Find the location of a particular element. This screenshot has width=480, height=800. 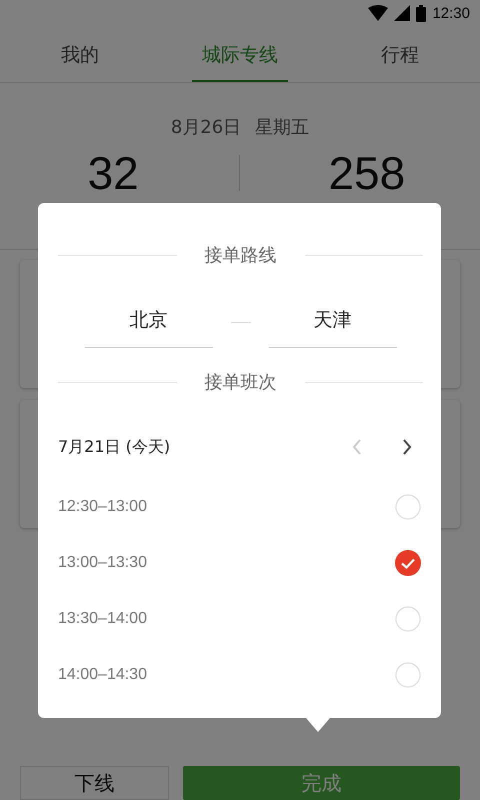

time-slot-label: 14:00–14:30 is located at coordinates (102, 675).